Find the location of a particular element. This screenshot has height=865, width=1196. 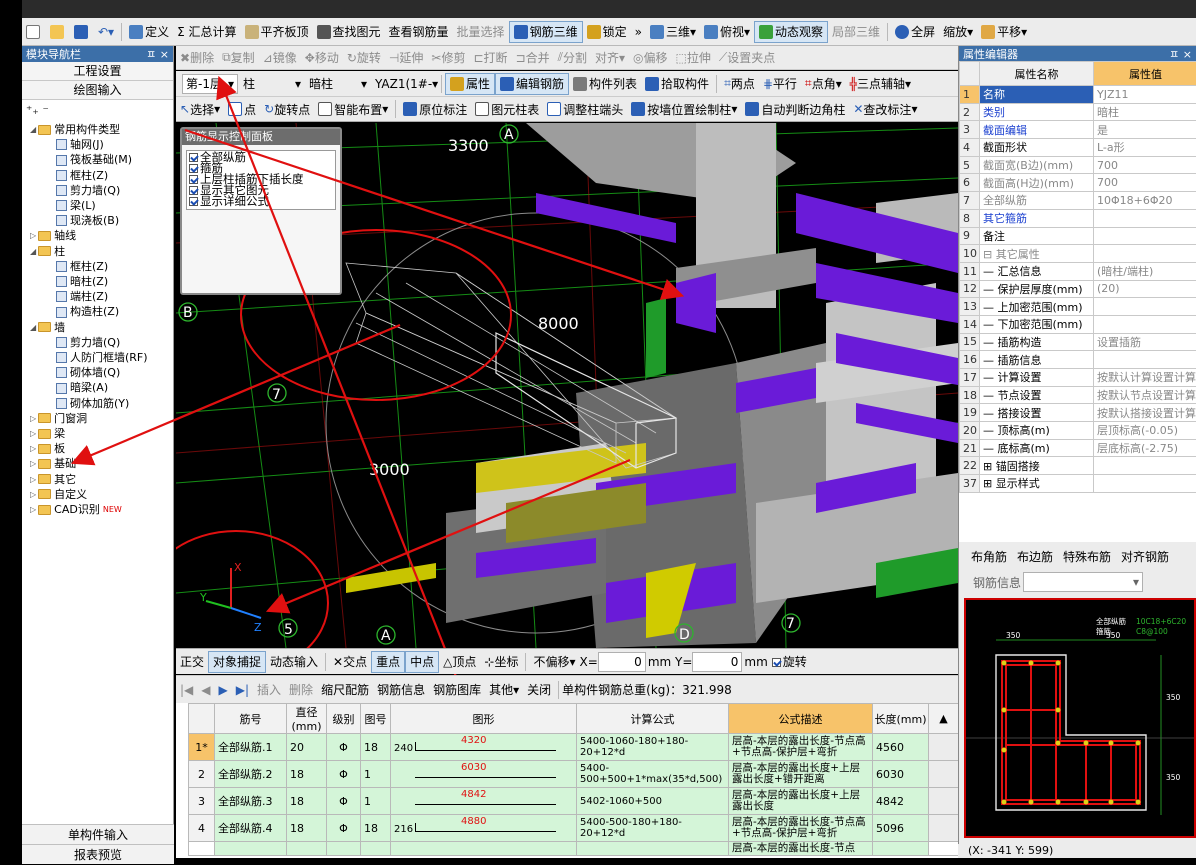

break-button: ⊏打断 is located at coordinates (490, 58).